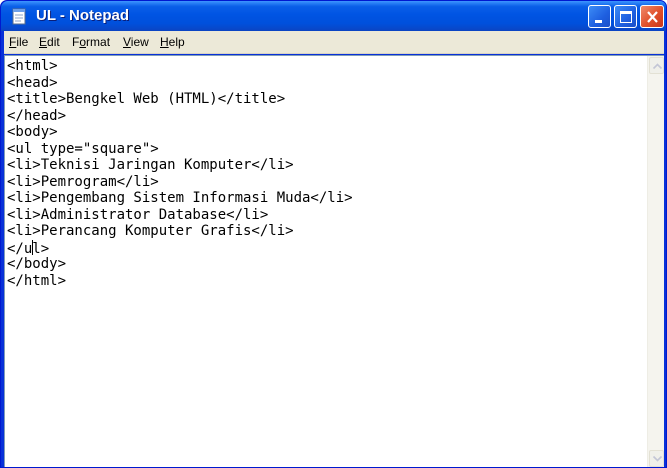 Image resolution: width=667 pixels, height=468 pixels. What do you see at coordinates (32, 132) in the screenshot?
I see `code-line: <body>` at bounding box center [32, 132].